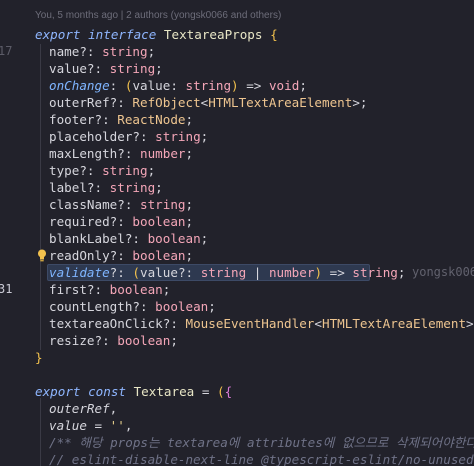 This screenshot has width=474, height=466. I want to click on code-text: required?: boolean;, so click(121, 221).